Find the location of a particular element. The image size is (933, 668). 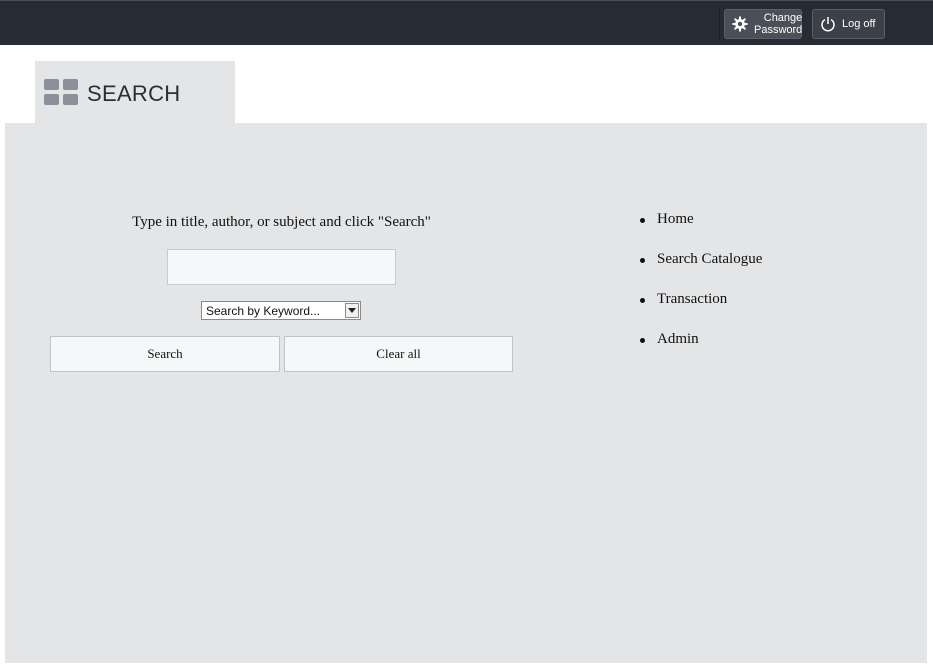

nav-item-label: Search Catalogue is located at coordinates (710, 259).